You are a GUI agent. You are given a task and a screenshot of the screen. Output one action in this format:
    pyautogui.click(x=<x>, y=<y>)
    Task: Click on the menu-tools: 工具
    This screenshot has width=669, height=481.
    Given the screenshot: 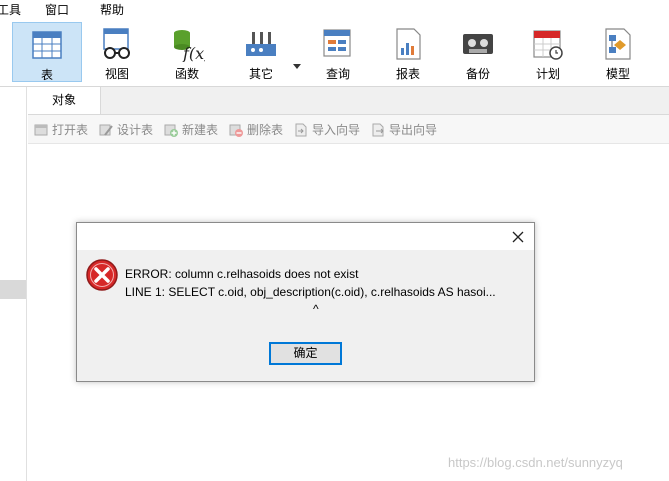 What is the action you would take?
    pyautogui.click(x=10, y=9)
    